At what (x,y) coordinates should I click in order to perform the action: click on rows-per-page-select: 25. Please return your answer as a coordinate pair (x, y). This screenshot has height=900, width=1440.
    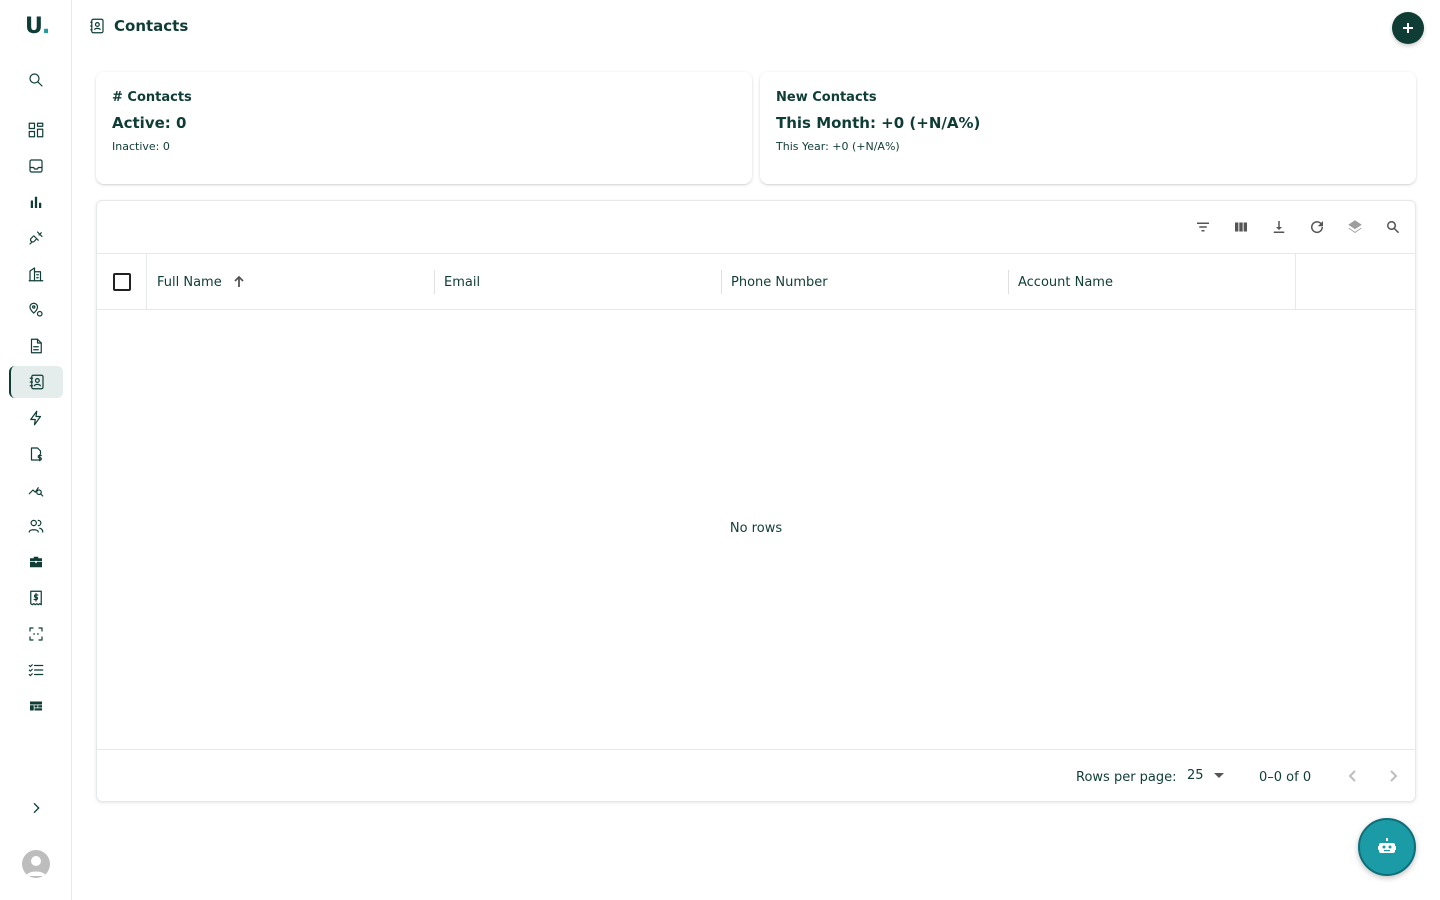
    Looking at the image, I should click on (1205, 775).